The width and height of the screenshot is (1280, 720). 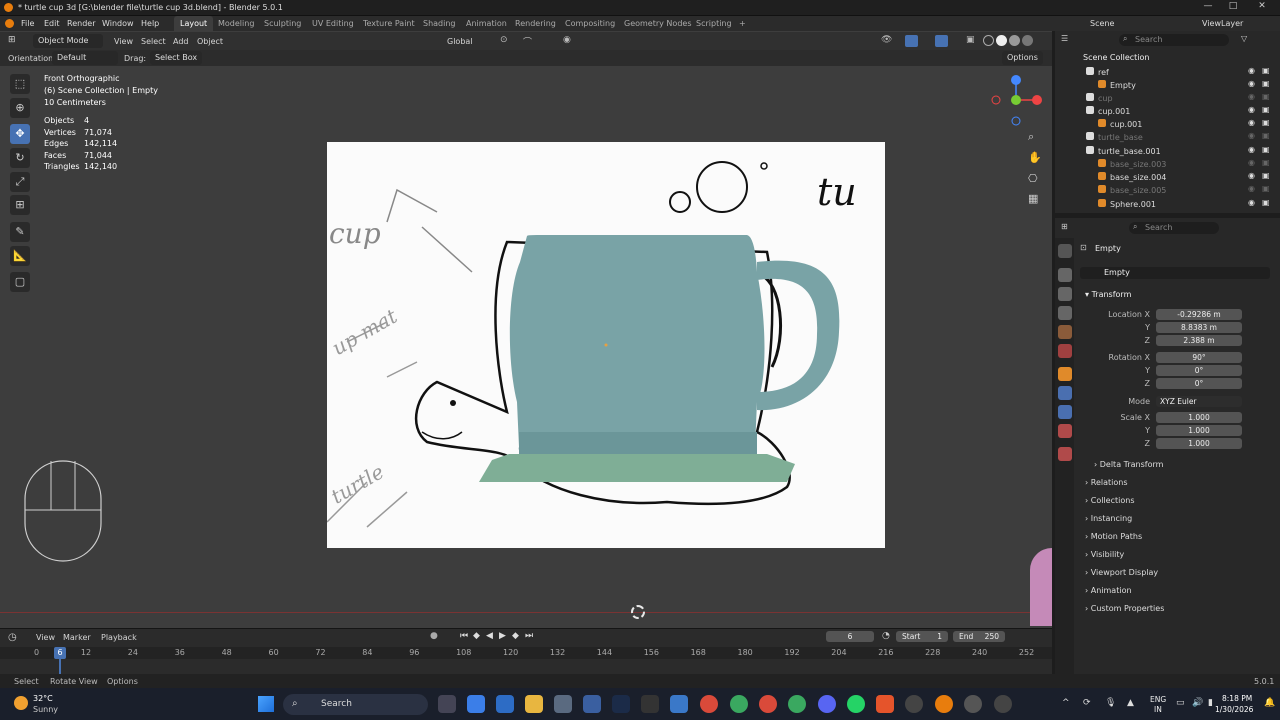 What do you see at coordinates (650, 704) in the screenshot?
I see `epic-games-icon` at bounding box center [650, 704].